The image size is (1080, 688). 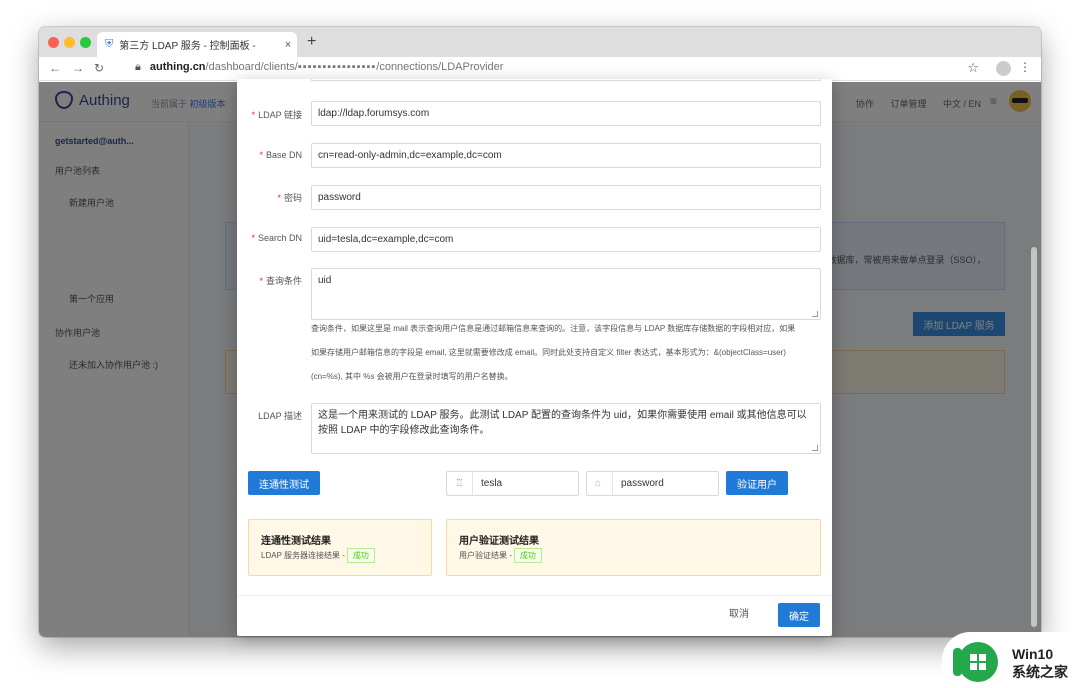 I want to click on ldap-link-input: ldap://ldap.forumsys.com, so click(x=566, y=113).